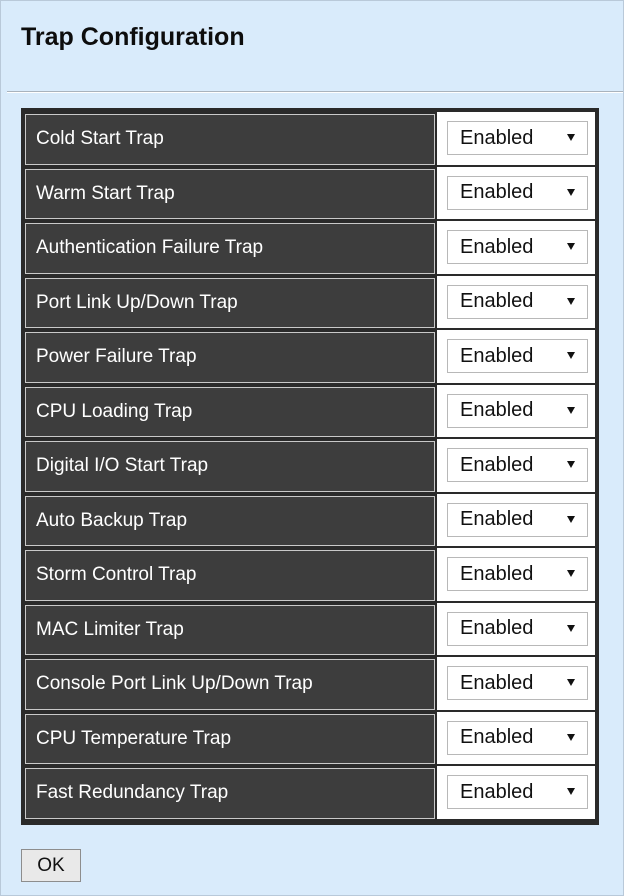 The image size is (624, 896). Describe the element at coordinates (230, 520) in the screenshot. I see `trap-label: Auto Backup Trap` at that location.